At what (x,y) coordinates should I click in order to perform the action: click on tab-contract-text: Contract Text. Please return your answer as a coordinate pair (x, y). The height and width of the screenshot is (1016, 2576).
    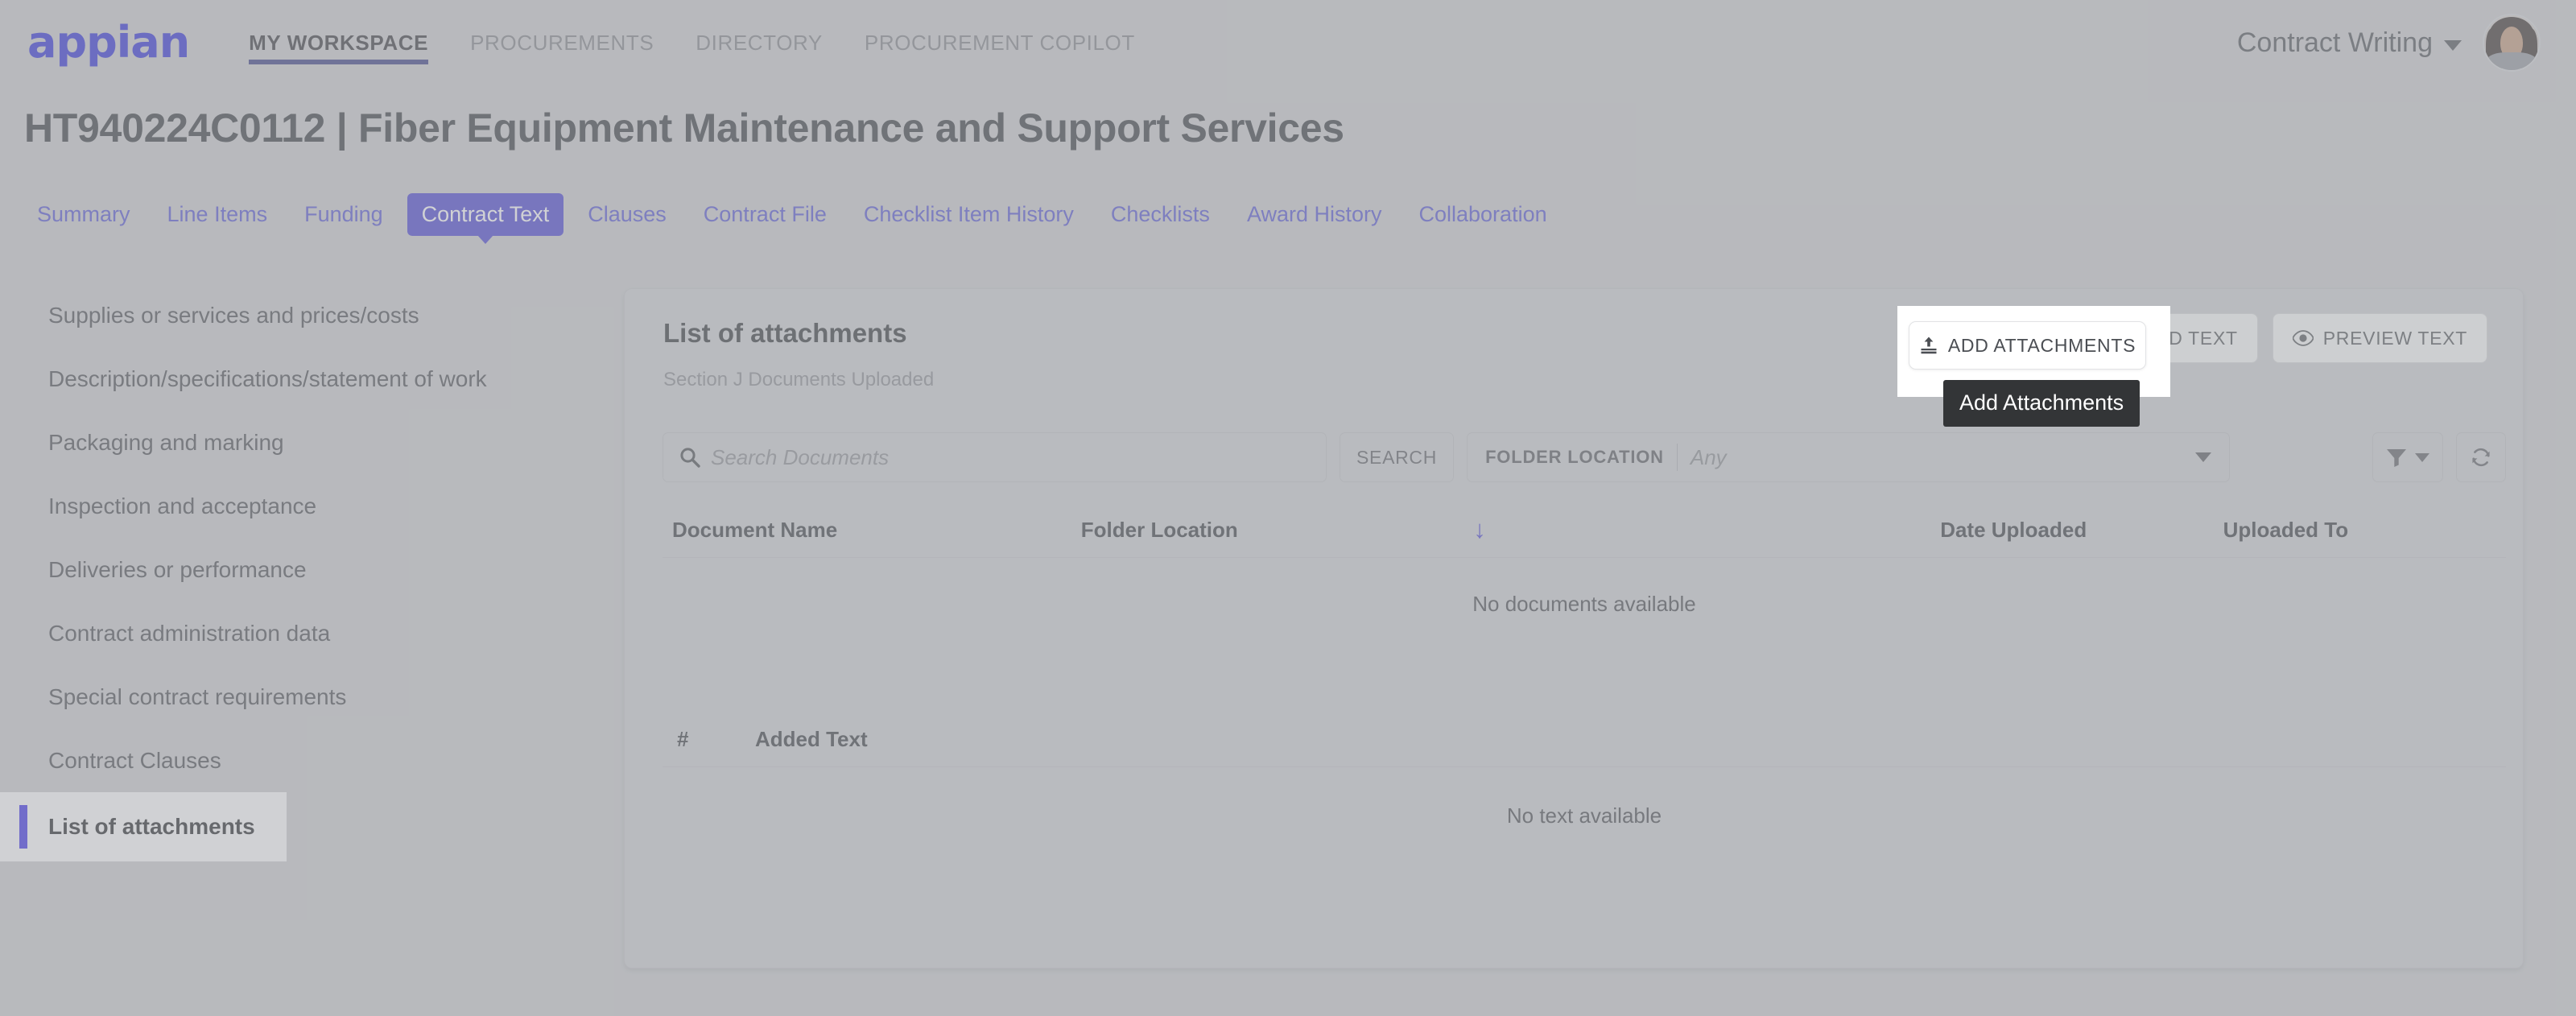
    Looking at the image, I should click on (485, 218).